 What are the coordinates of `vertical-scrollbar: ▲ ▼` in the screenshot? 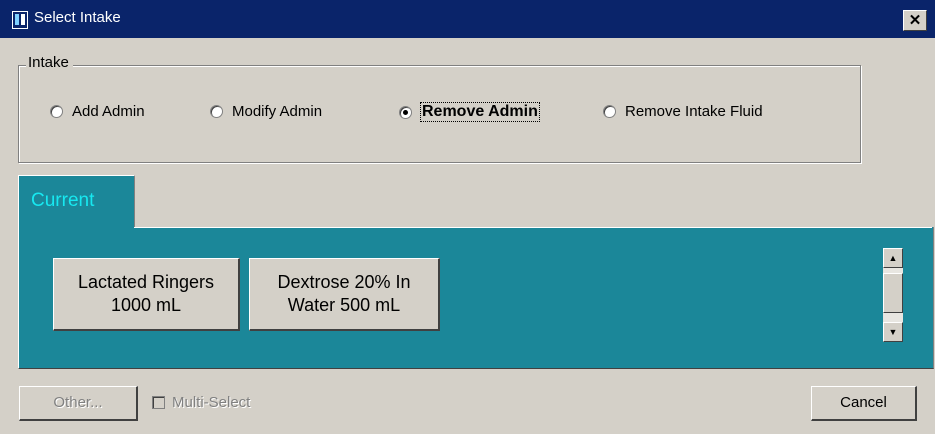 It's located at (893, 295).